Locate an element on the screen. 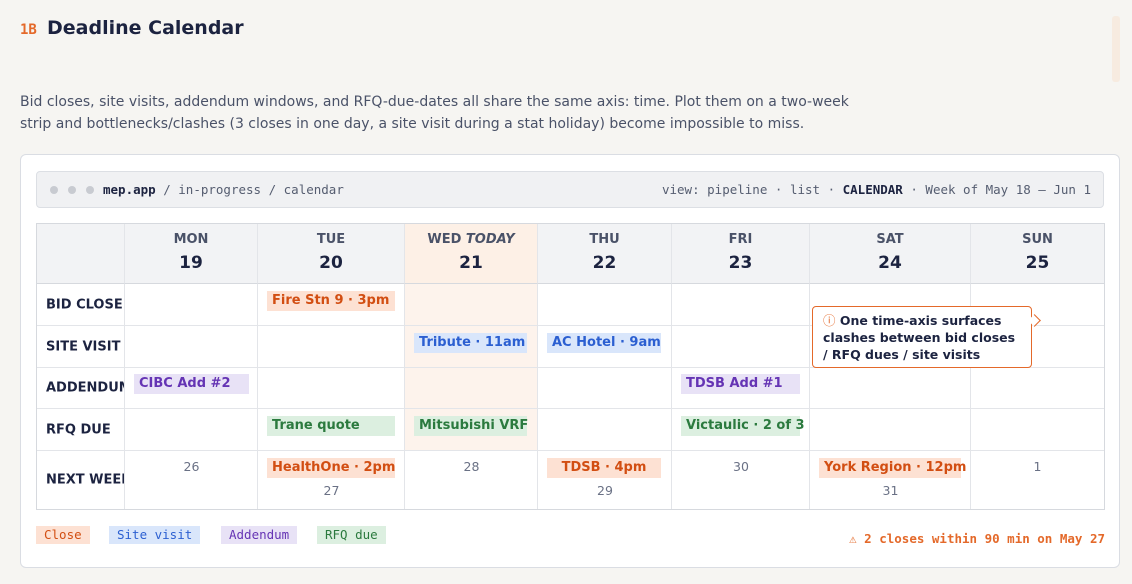 The width and height of the screenshot is (1132, 584). info-icon: ⓘ is located at coordinates (829, 320).